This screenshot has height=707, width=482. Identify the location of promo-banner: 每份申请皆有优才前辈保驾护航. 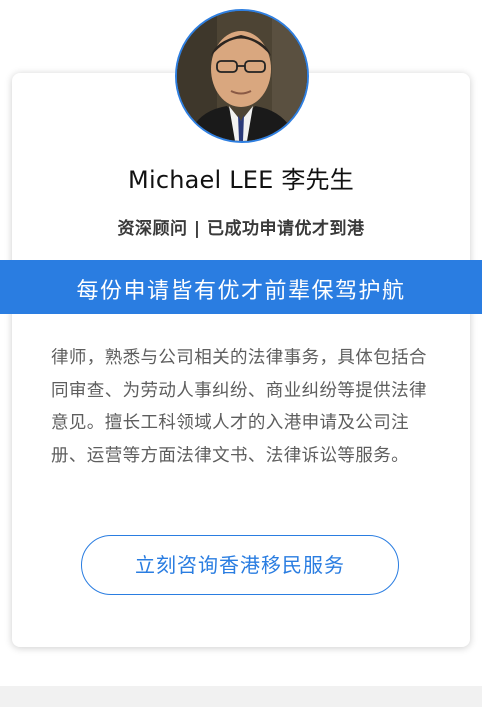
(241, 287).